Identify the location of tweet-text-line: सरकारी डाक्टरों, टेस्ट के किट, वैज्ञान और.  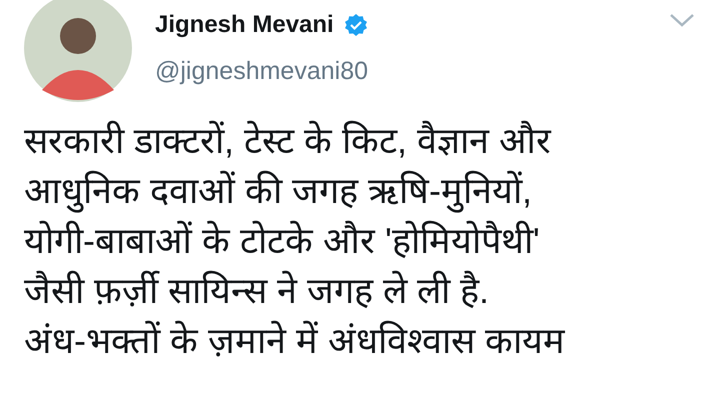
(288, 141).